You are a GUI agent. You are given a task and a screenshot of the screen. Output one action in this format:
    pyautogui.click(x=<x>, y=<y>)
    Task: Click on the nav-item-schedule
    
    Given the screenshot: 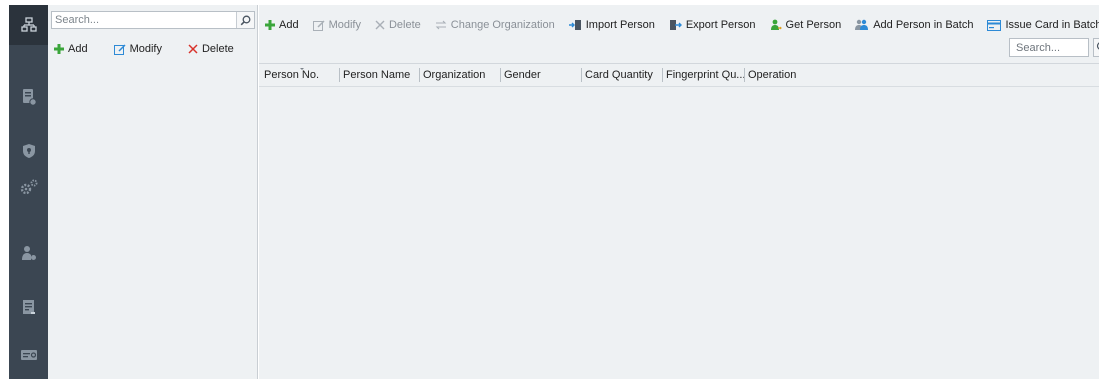 What is the action you would take?
    pyautogui.click(x=28, y=97)
    